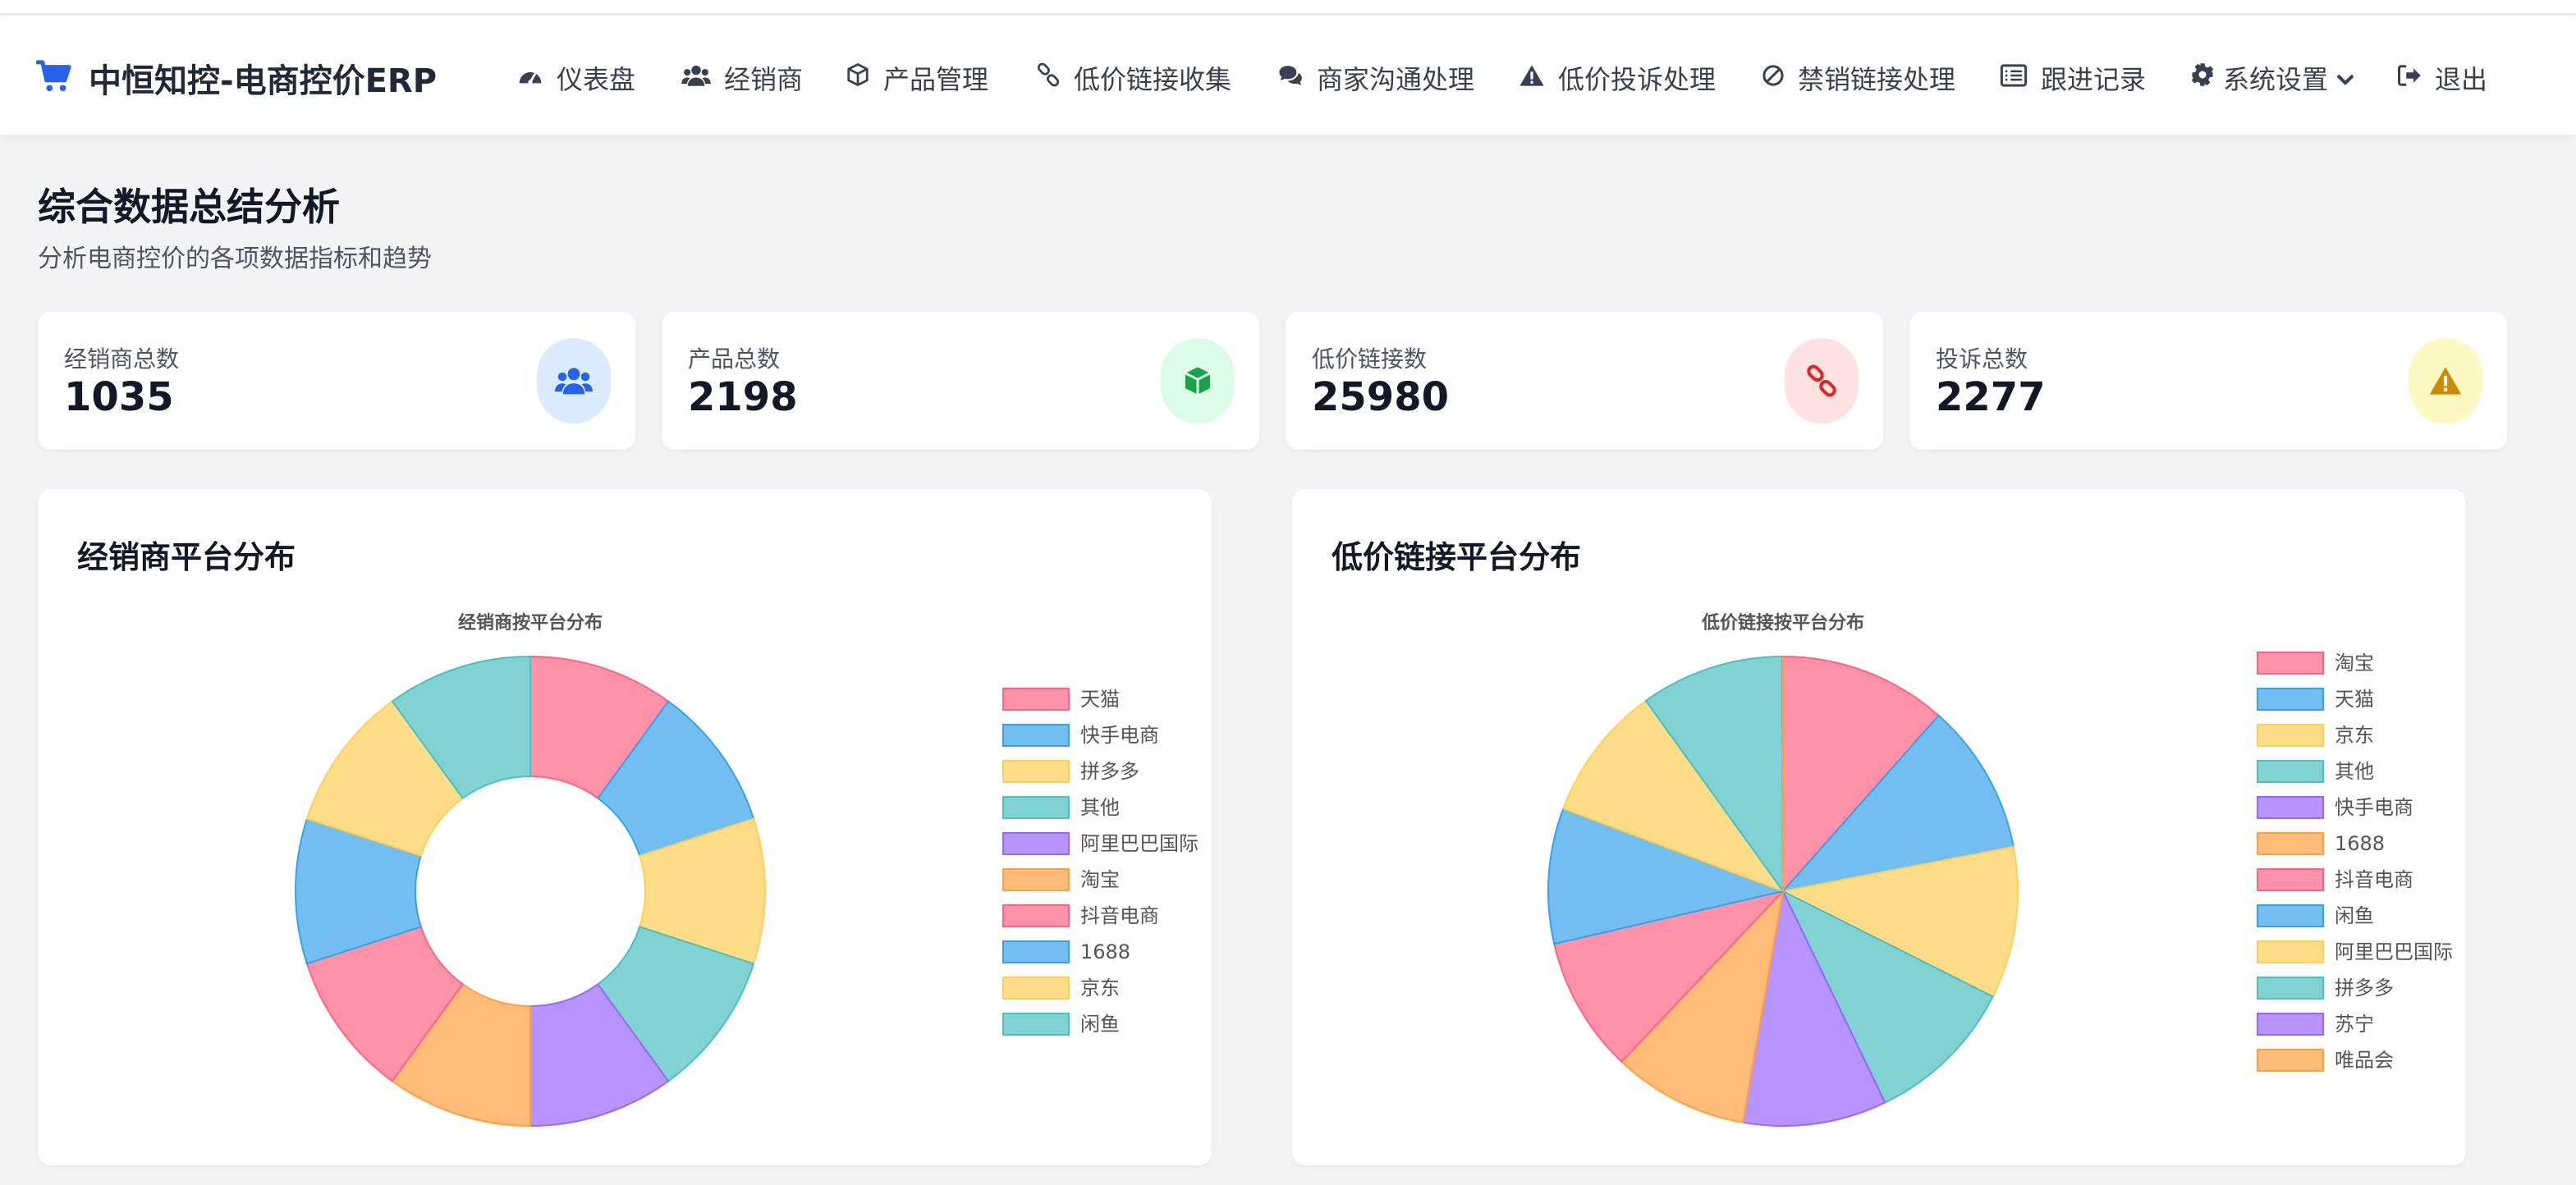 The width and height of the screenshot is (2576, 1185). Describe the element at coordinates (936, 79) in the screenshot. I see `nav-label: 产品管理` at that location.